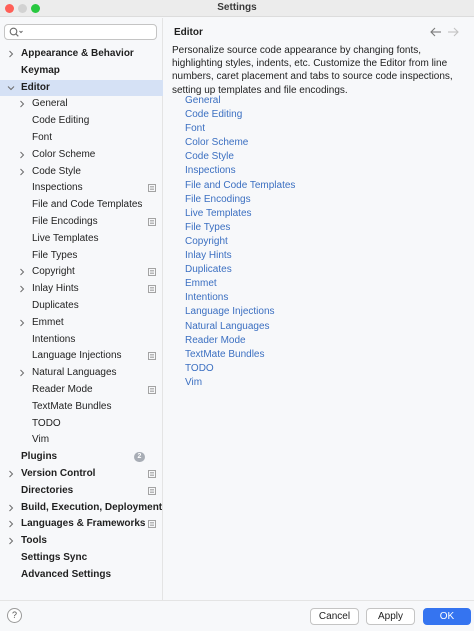 The height and width of the screenshot is (631, 474). I want to click on sidebar-item-language-injections: Language Injections, so click(81, 356).